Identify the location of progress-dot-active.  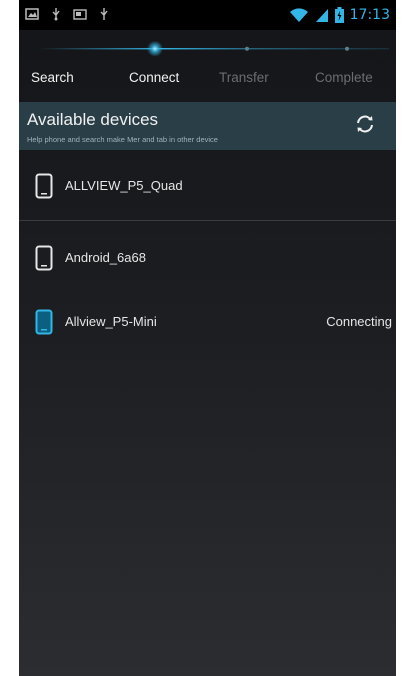
(155, 48).